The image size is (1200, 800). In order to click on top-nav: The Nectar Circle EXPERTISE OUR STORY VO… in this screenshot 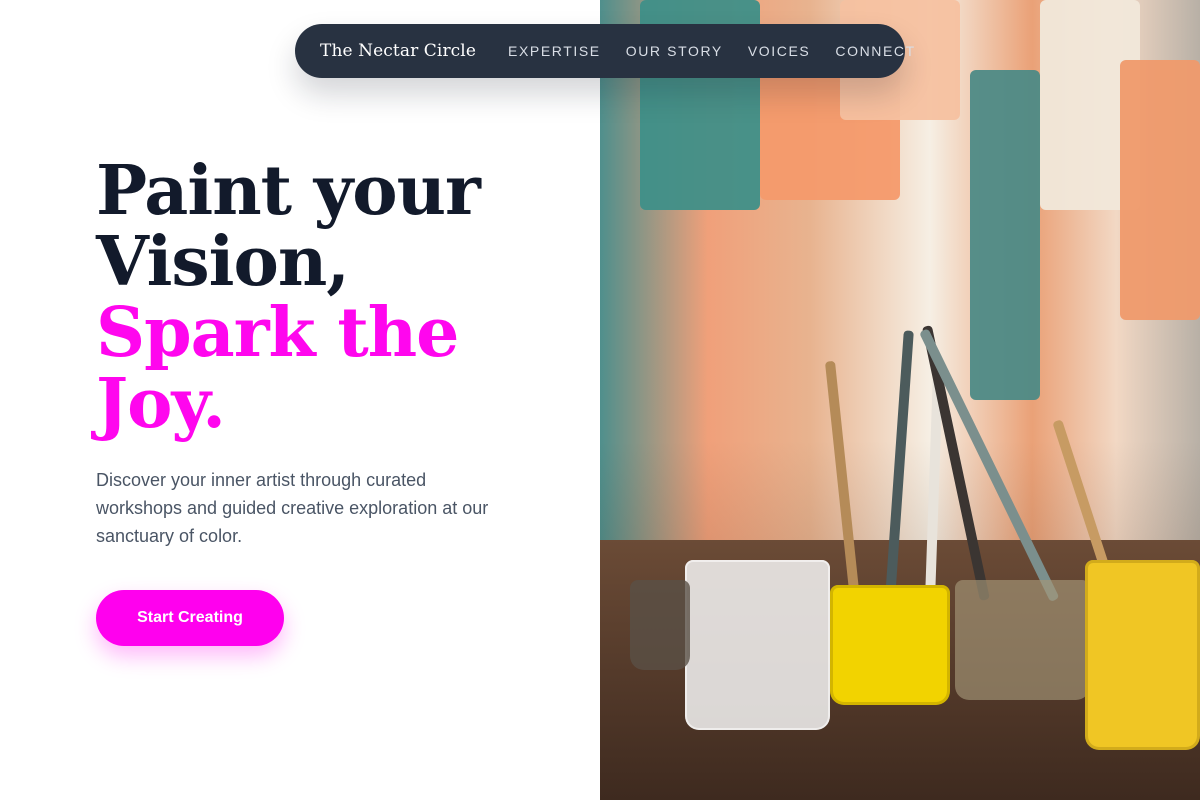, I will do `click(604, 51)`.